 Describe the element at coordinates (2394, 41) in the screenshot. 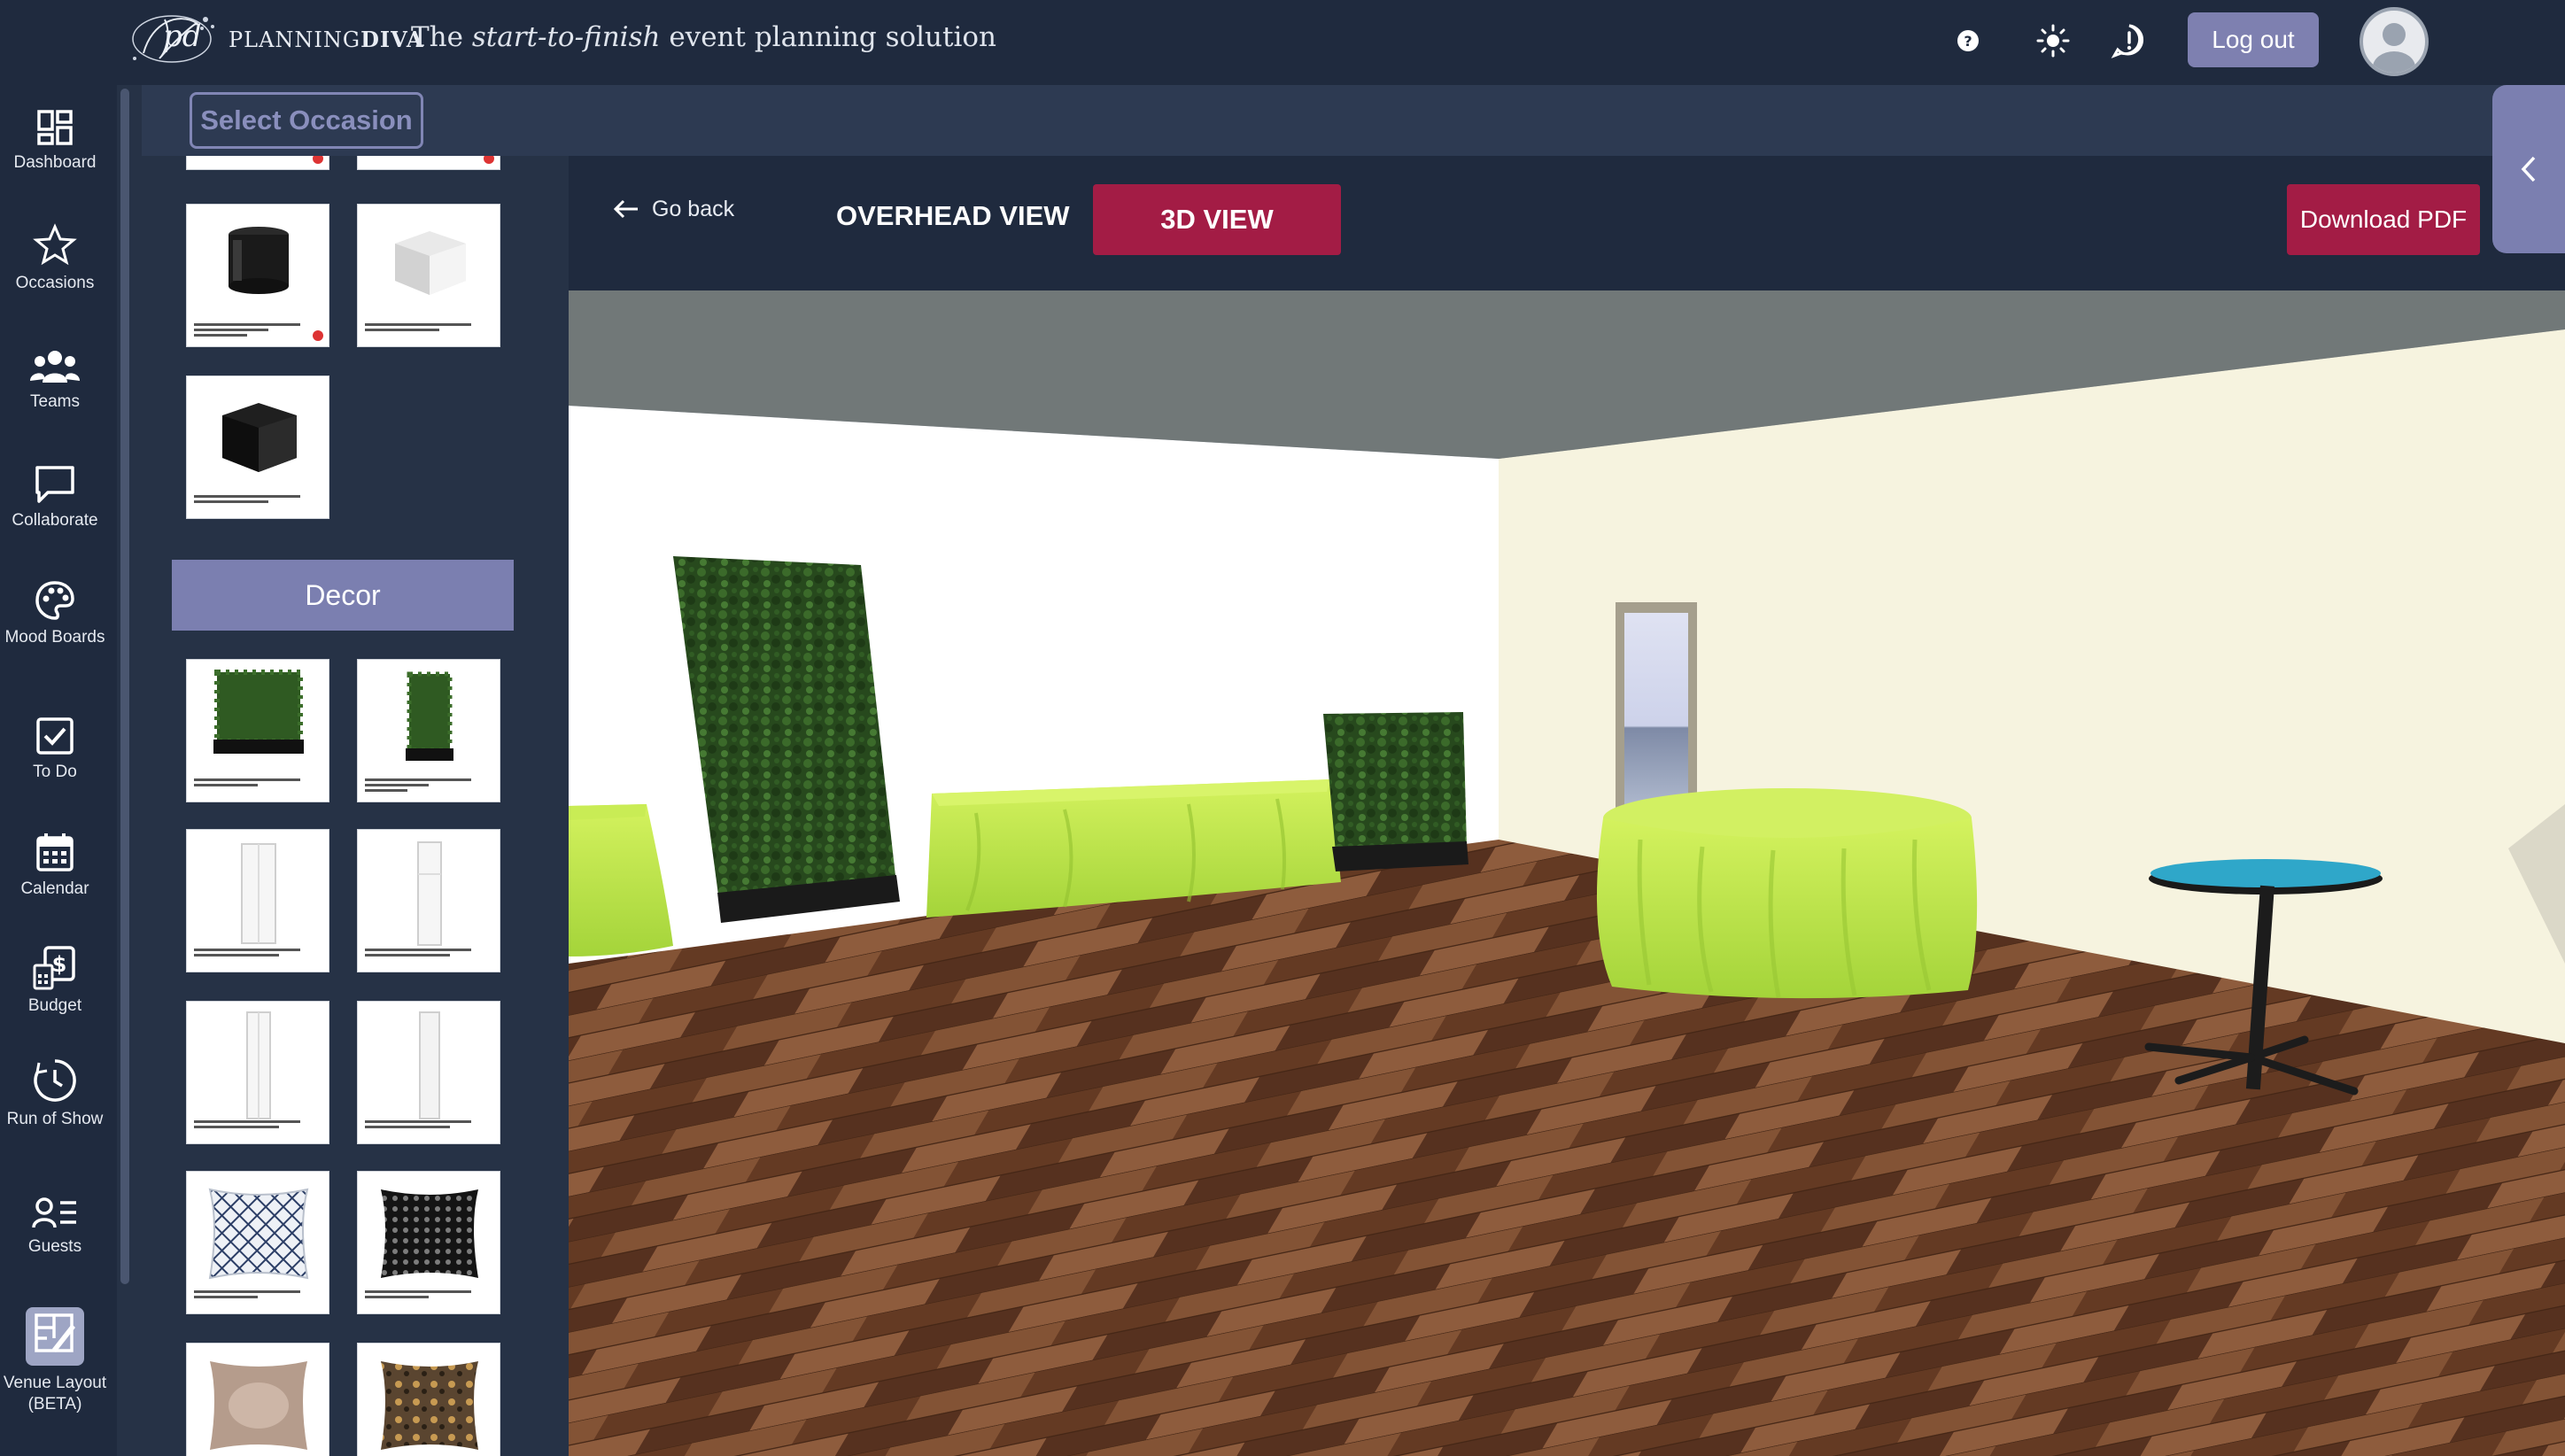

I see `user-avatar` at that location.